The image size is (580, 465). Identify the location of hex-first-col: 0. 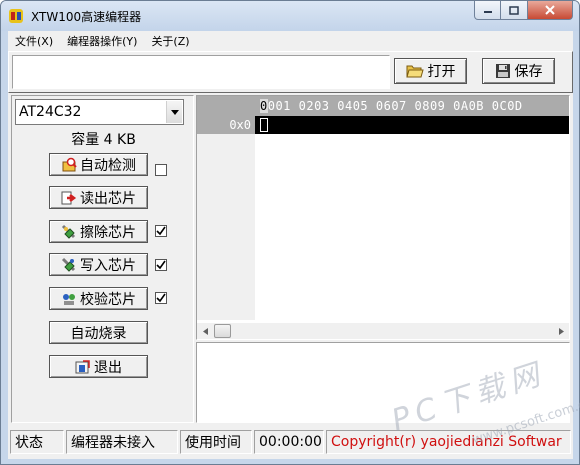
(264, 106).